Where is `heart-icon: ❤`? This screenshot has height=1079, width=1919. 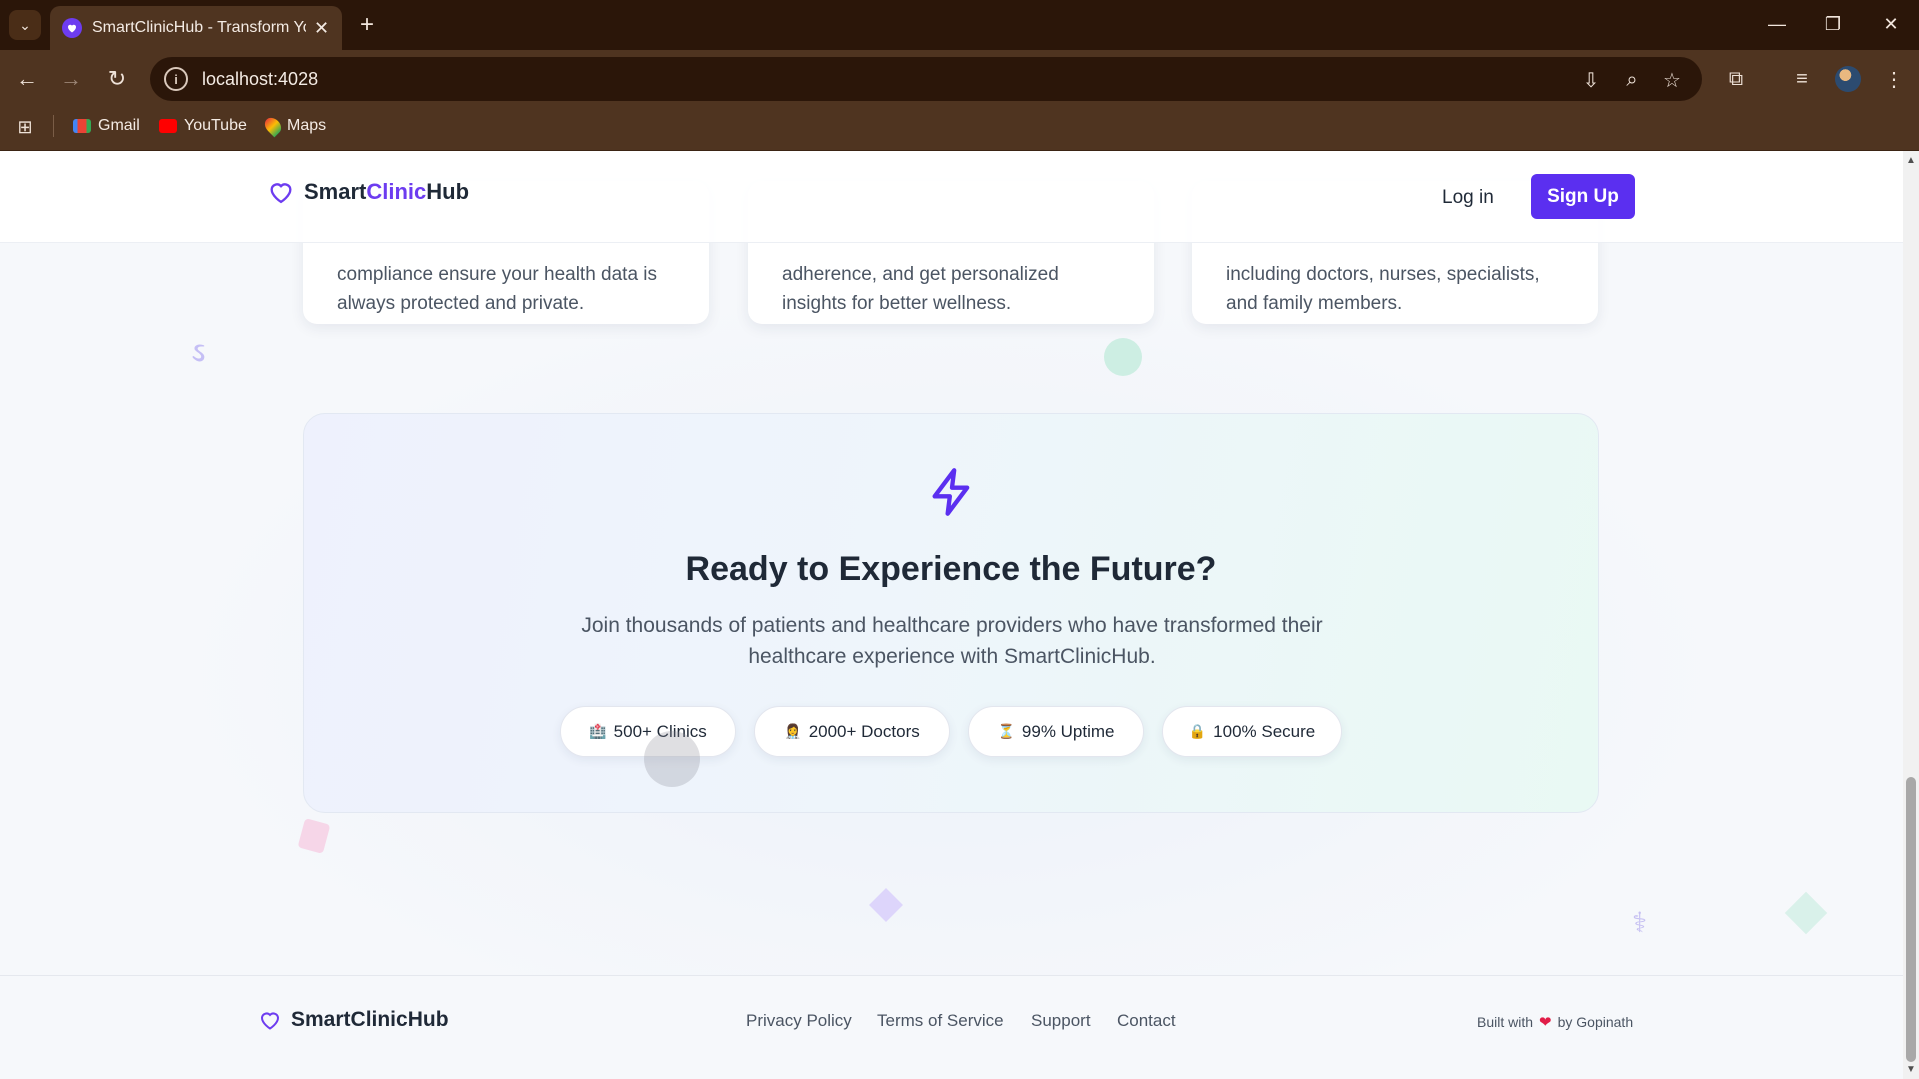
heart-icon: ❤ is located at coordinates (1545, 1022).